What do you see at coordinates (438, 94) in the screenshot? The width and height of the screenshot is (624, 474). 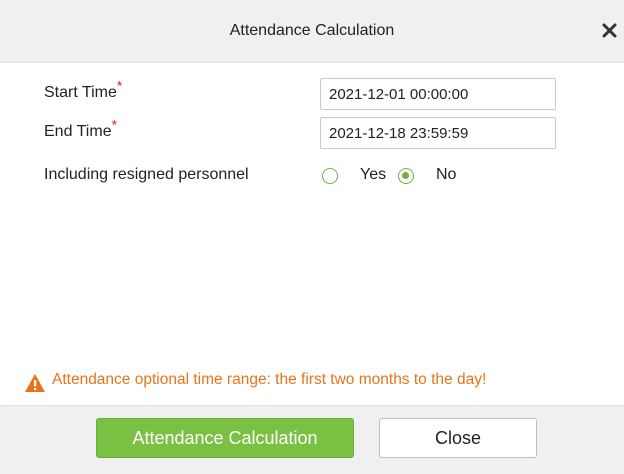 I see `start-time-input` at bounding box center [438, 94].